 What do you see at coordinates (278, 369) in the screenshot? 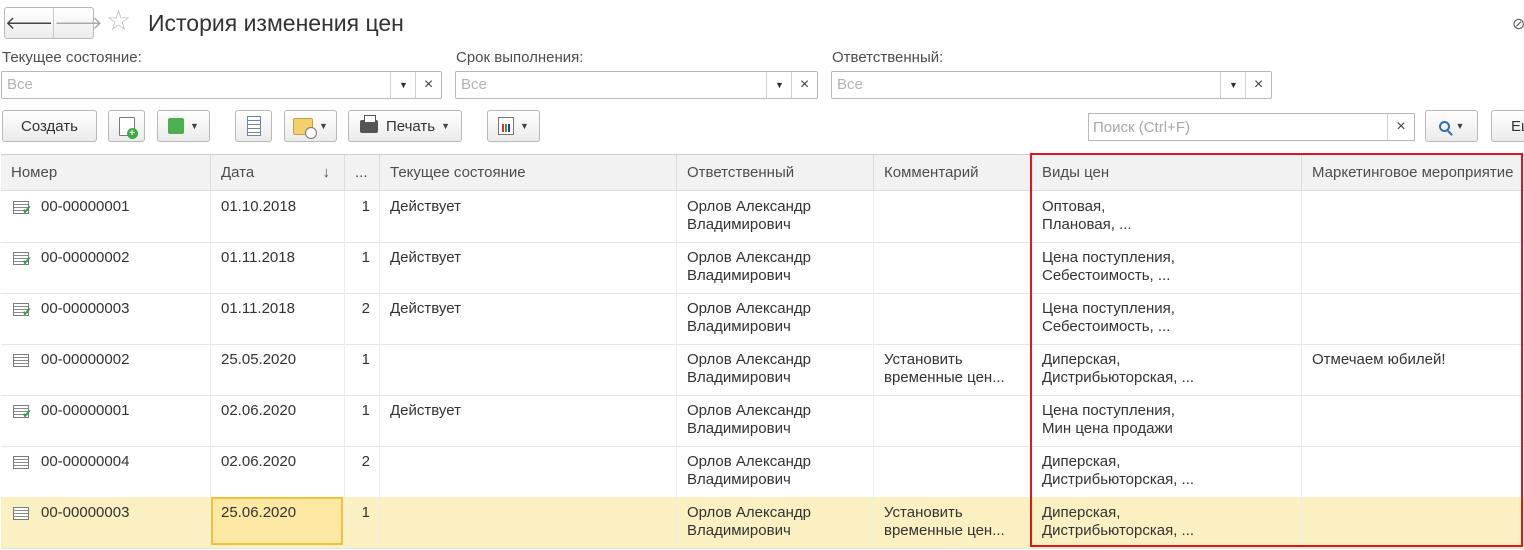
I see `cell-date: 25.05.2020` at bounding box center [278, 369].